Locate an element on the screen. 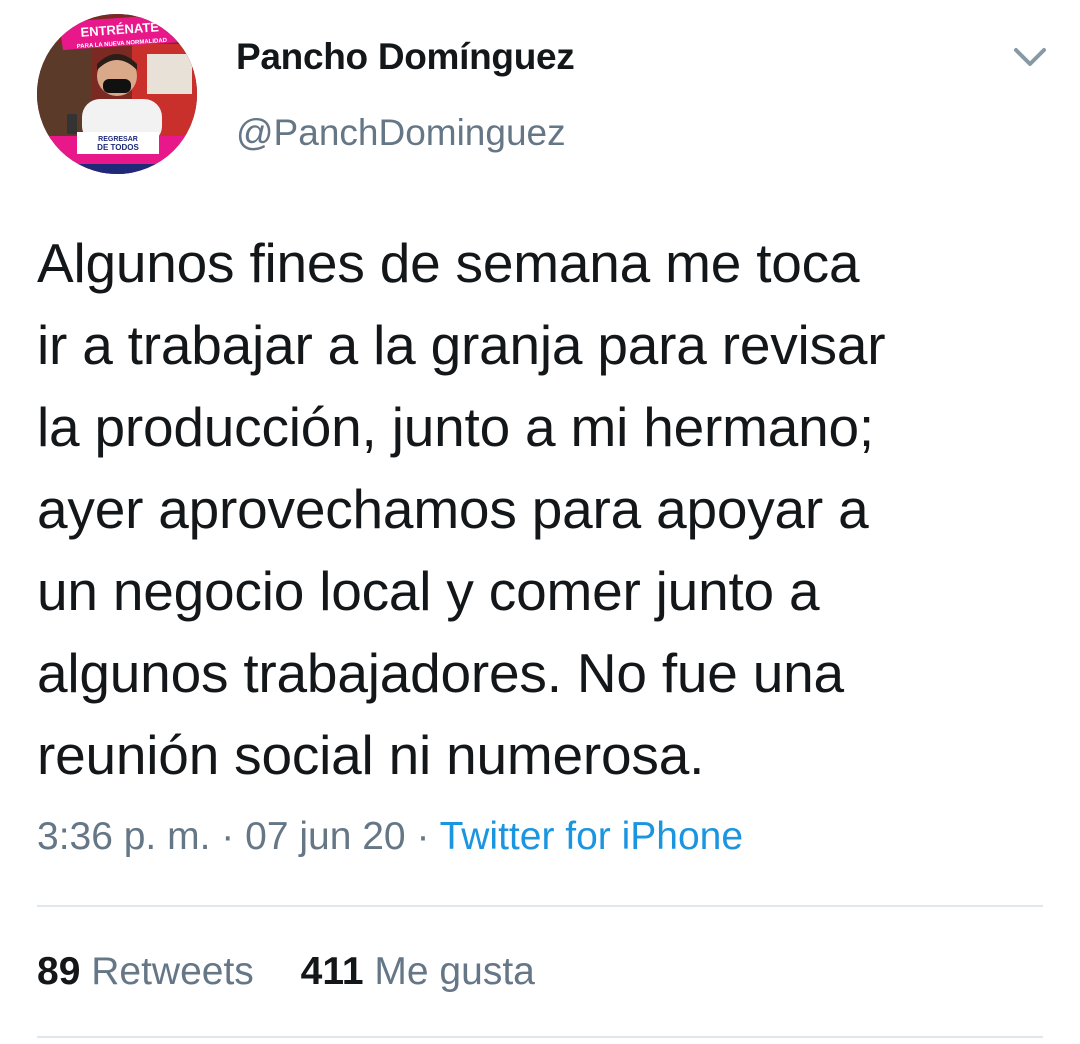 The image size is (1080, 1044). retweets-stat: 89 Retweets is located at coordinates (145, 972).